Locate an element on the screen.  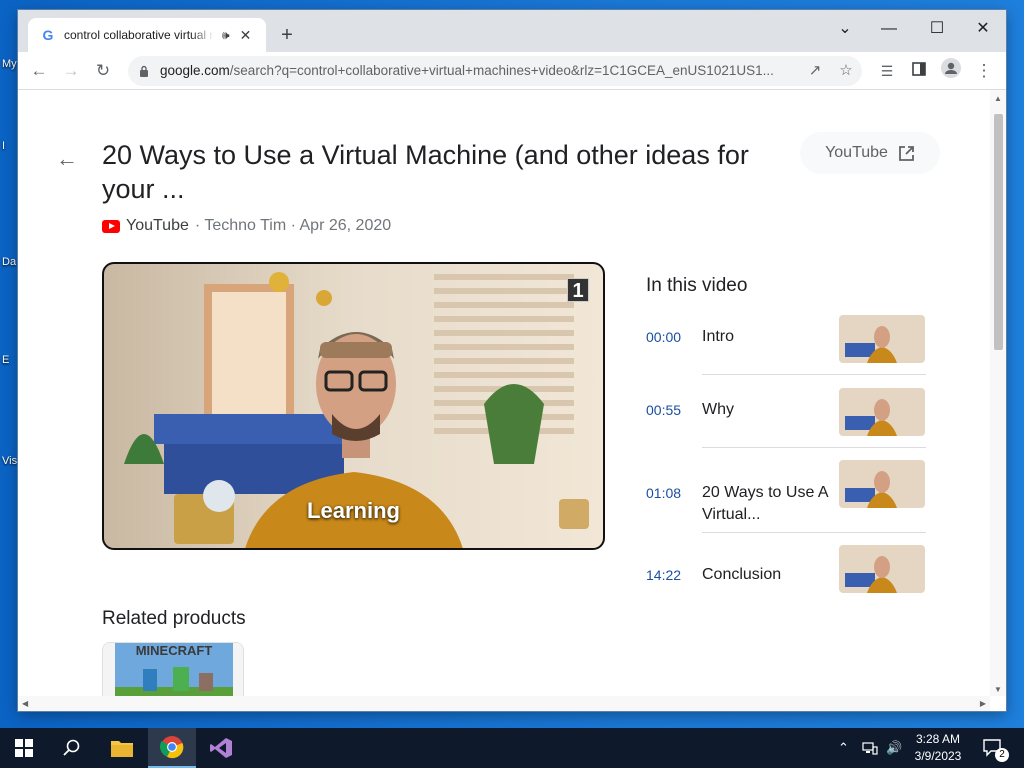
clock-date: 3/9/2023 is located at coordinates (938, 756).